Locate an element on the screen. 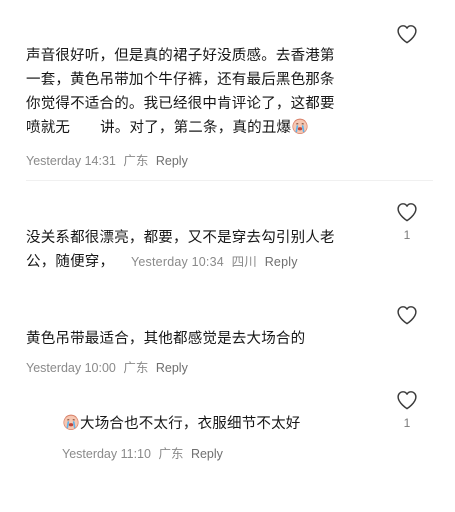 The width and height of the screenshot is (455, 512). comment-1-line-3: 你觉得不适合的。我已经很中肯评论了，这都要 is located at coordinates (180, 104).